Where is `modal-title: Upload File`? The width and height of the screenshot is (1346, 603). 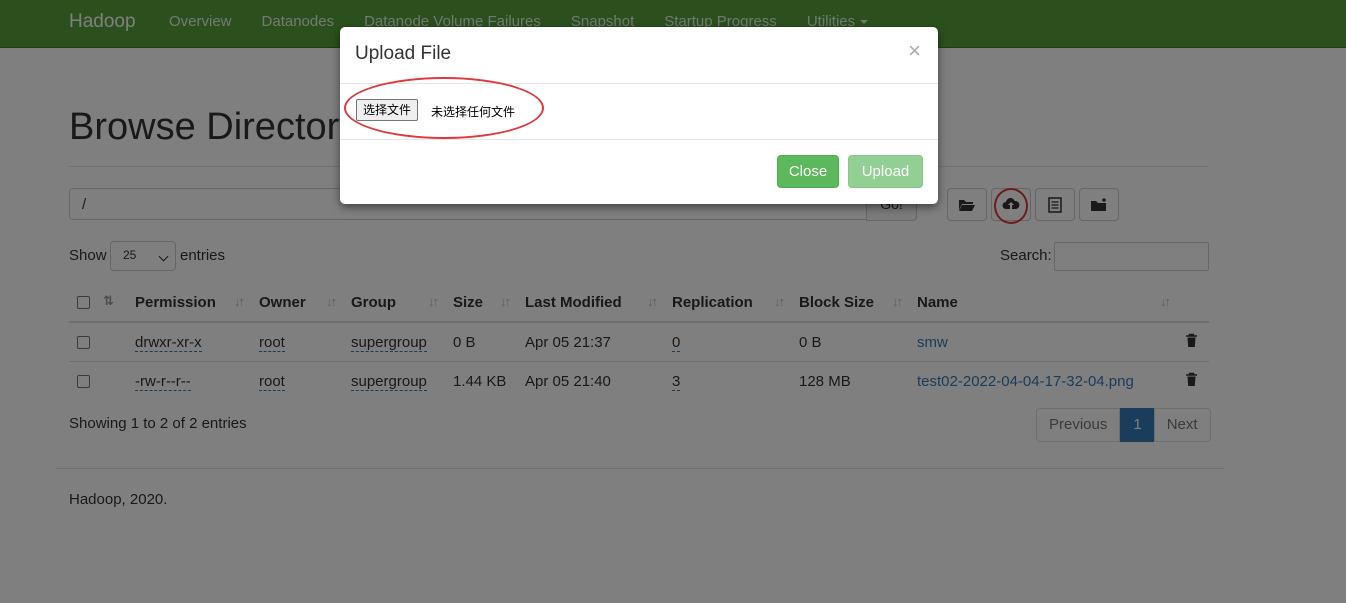 modal-title: Upload File is located at coordinates (403, 53).